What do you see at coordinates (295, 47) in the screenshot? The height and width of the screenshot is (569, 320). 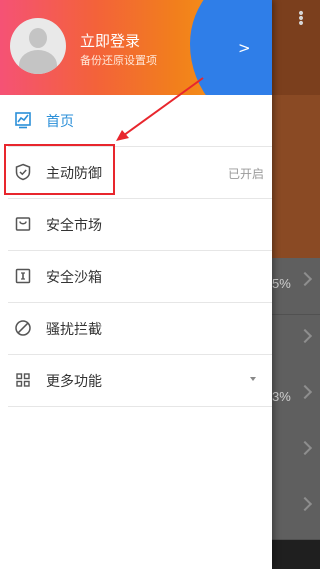 I see `background-header-top` at bounding box center [295, 47].